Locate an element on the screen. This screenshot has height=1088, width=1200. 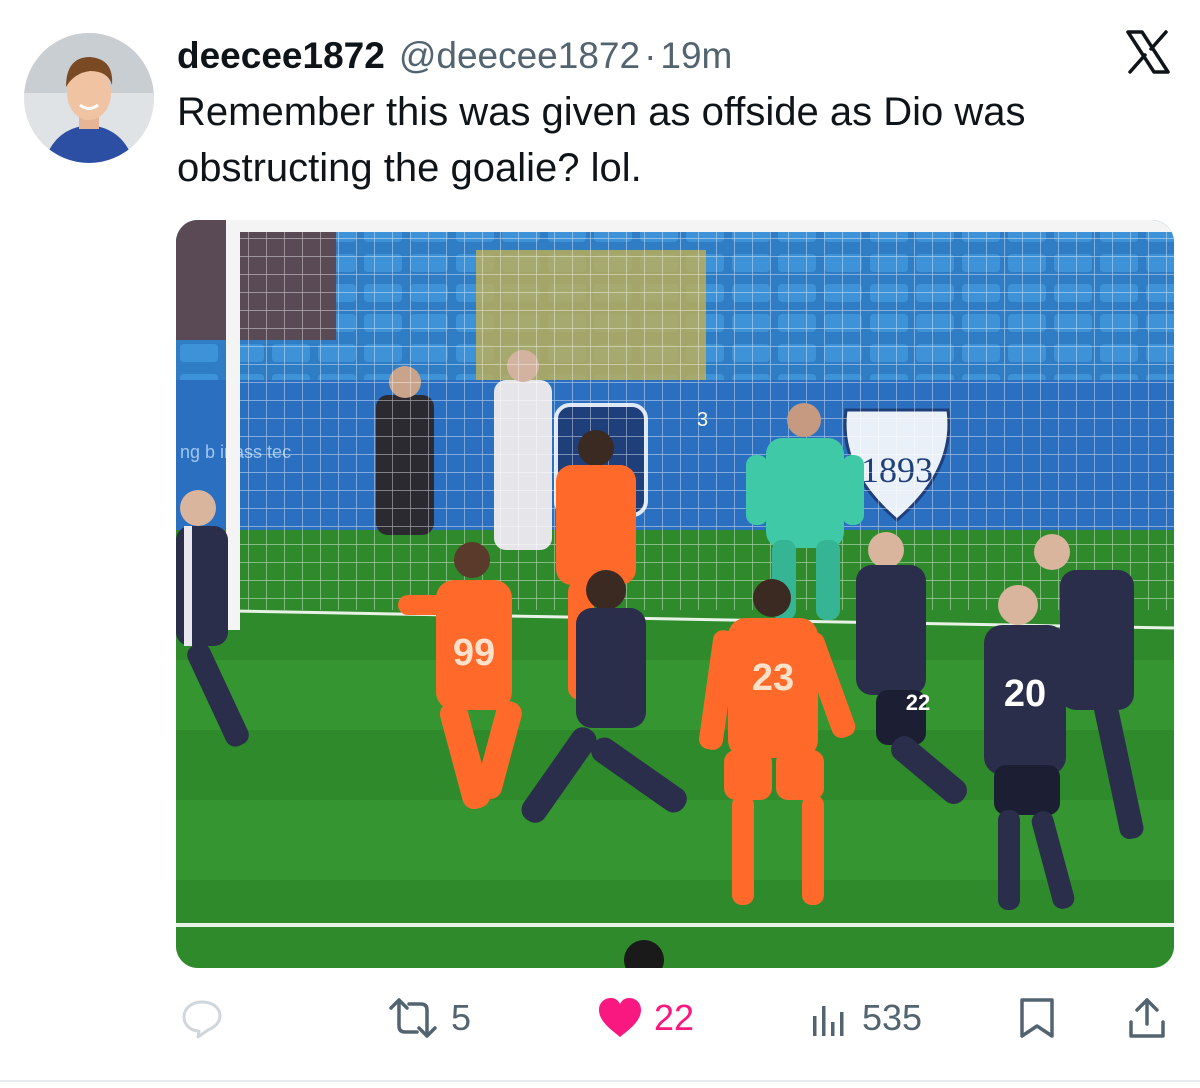
views-count: 535 is located at coordinates (892, 1017).